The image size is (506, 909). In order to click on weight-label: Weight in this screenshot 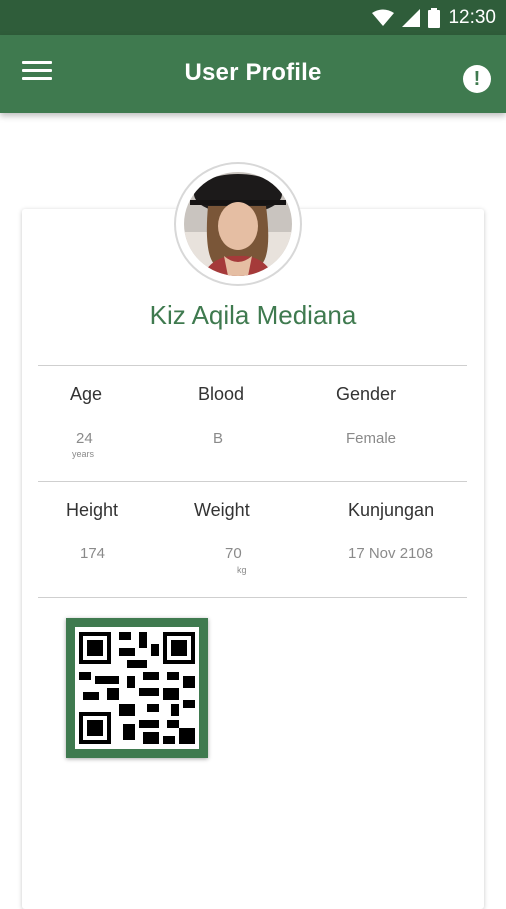, I will do `click(222, 510)`.